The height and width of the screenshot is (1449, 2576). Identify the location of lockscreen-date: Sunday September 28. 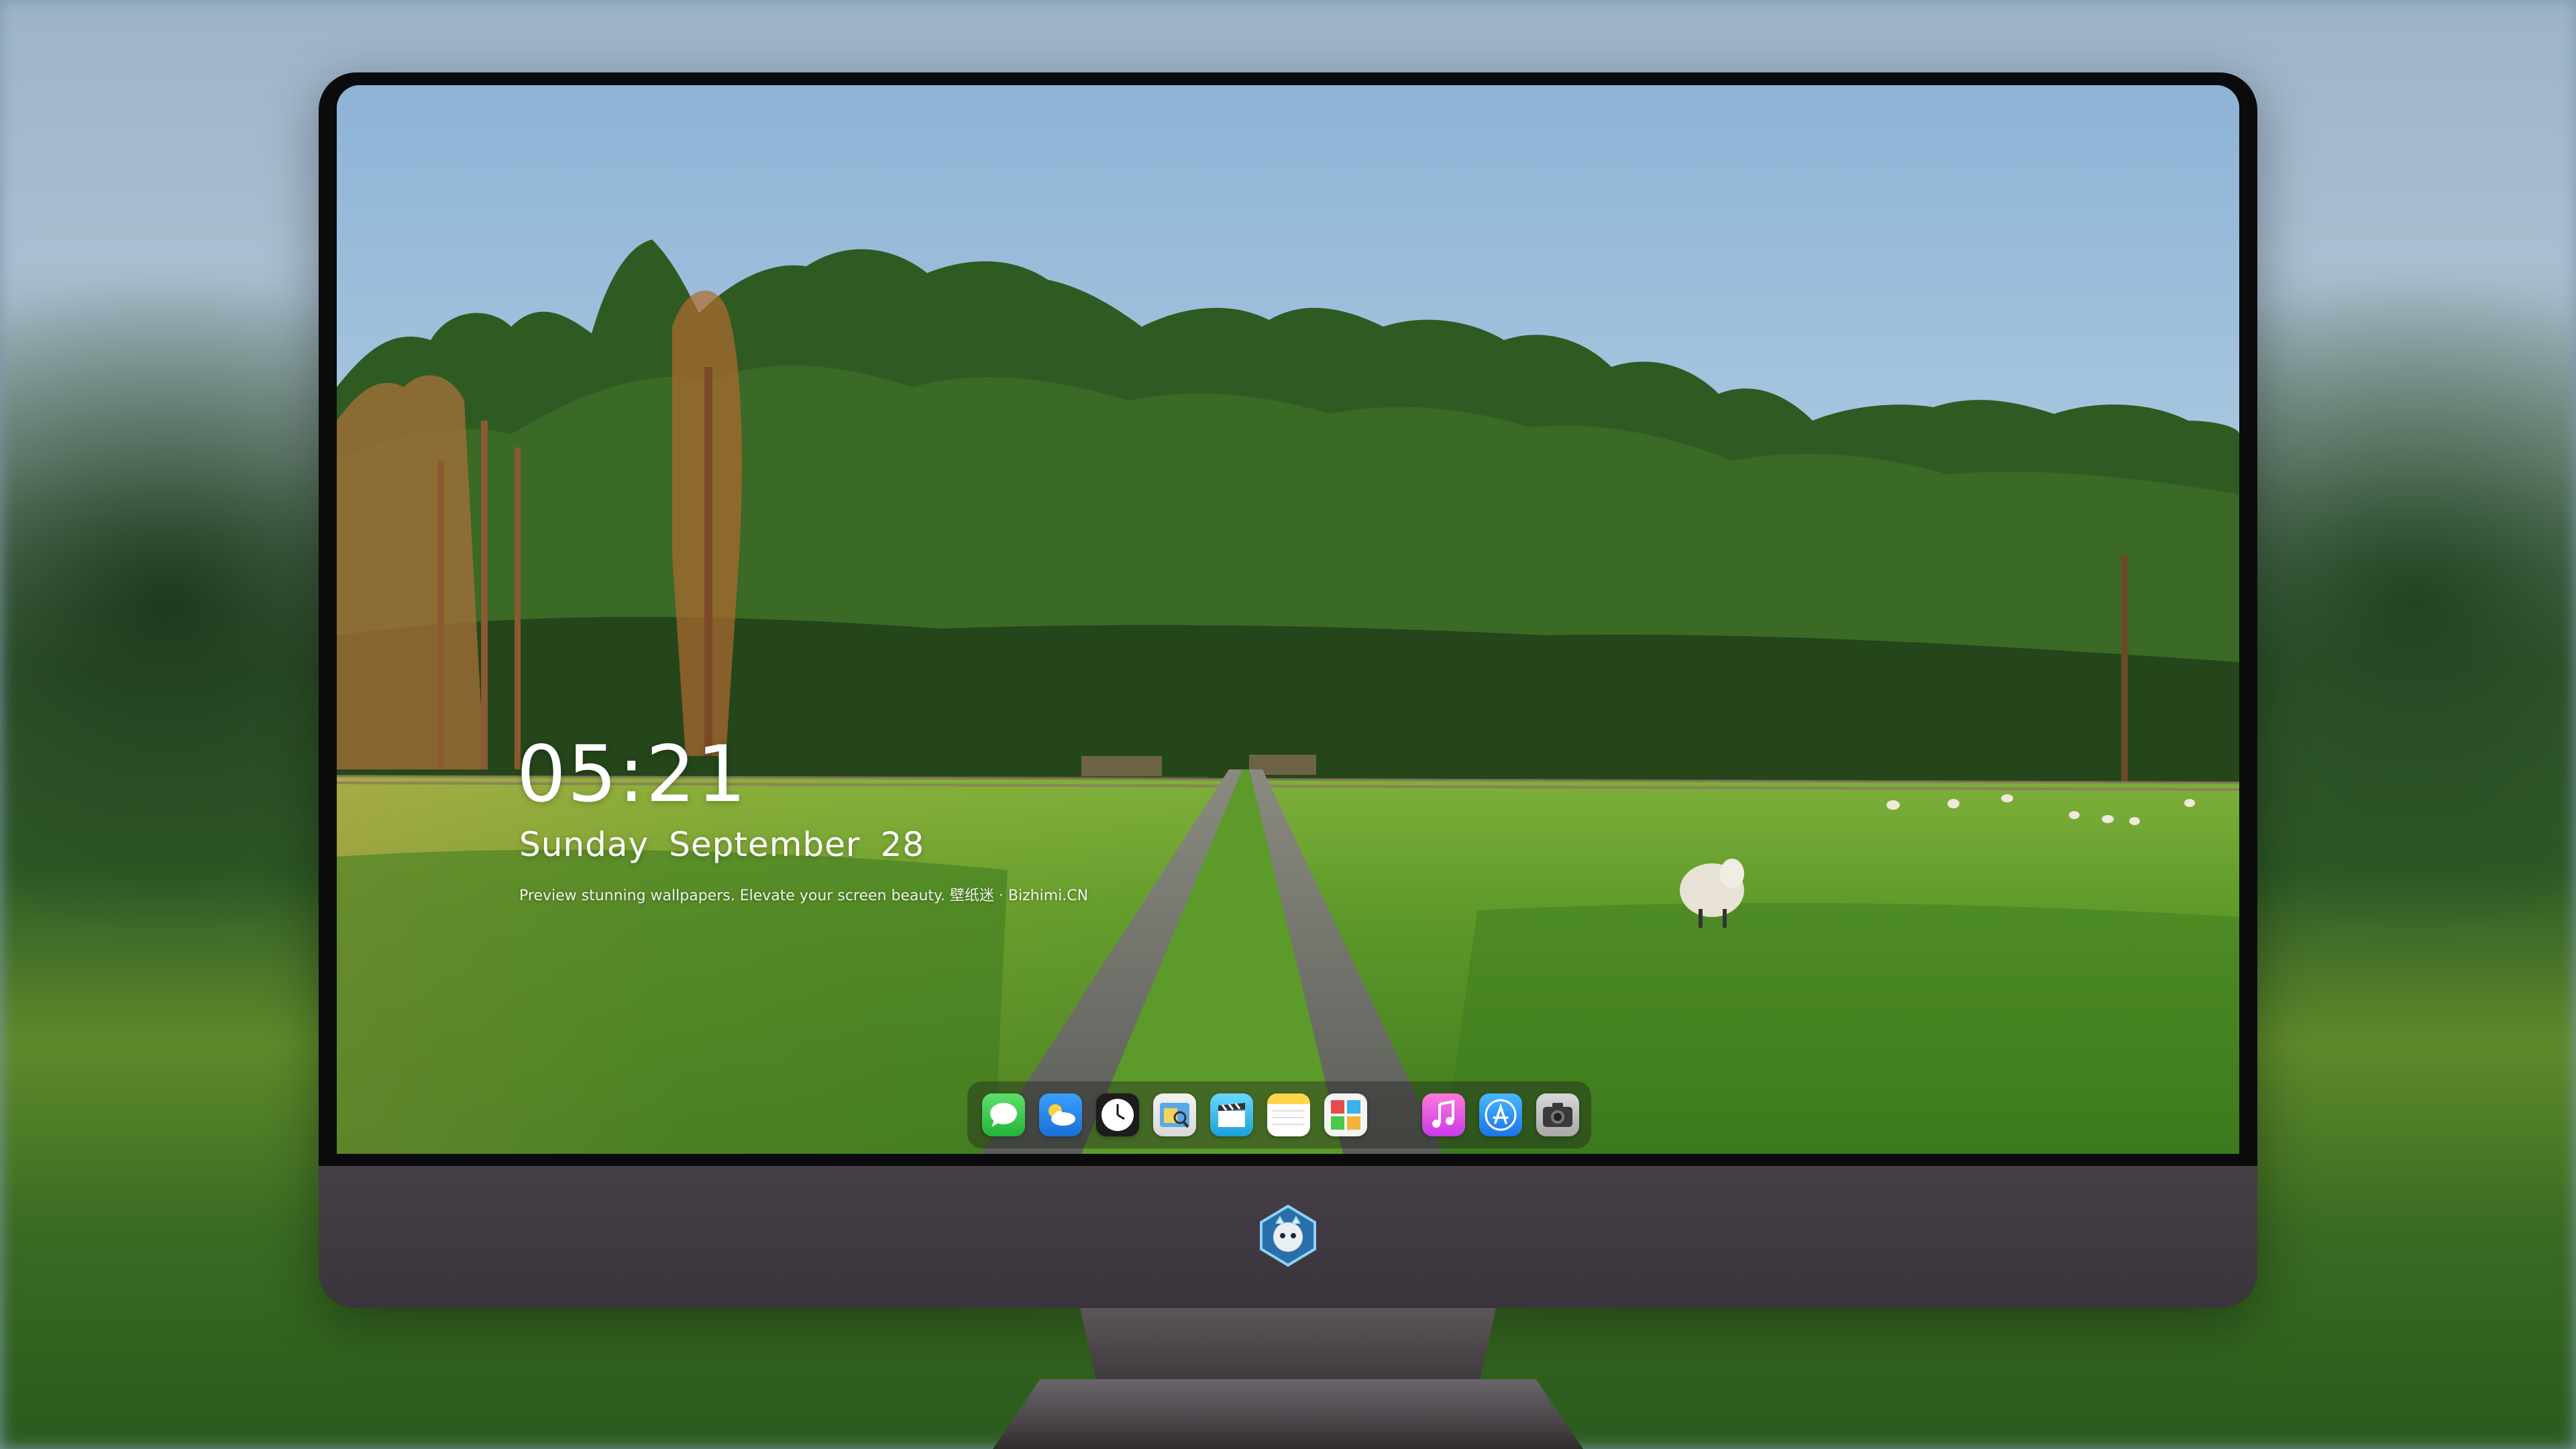
(732, 844).